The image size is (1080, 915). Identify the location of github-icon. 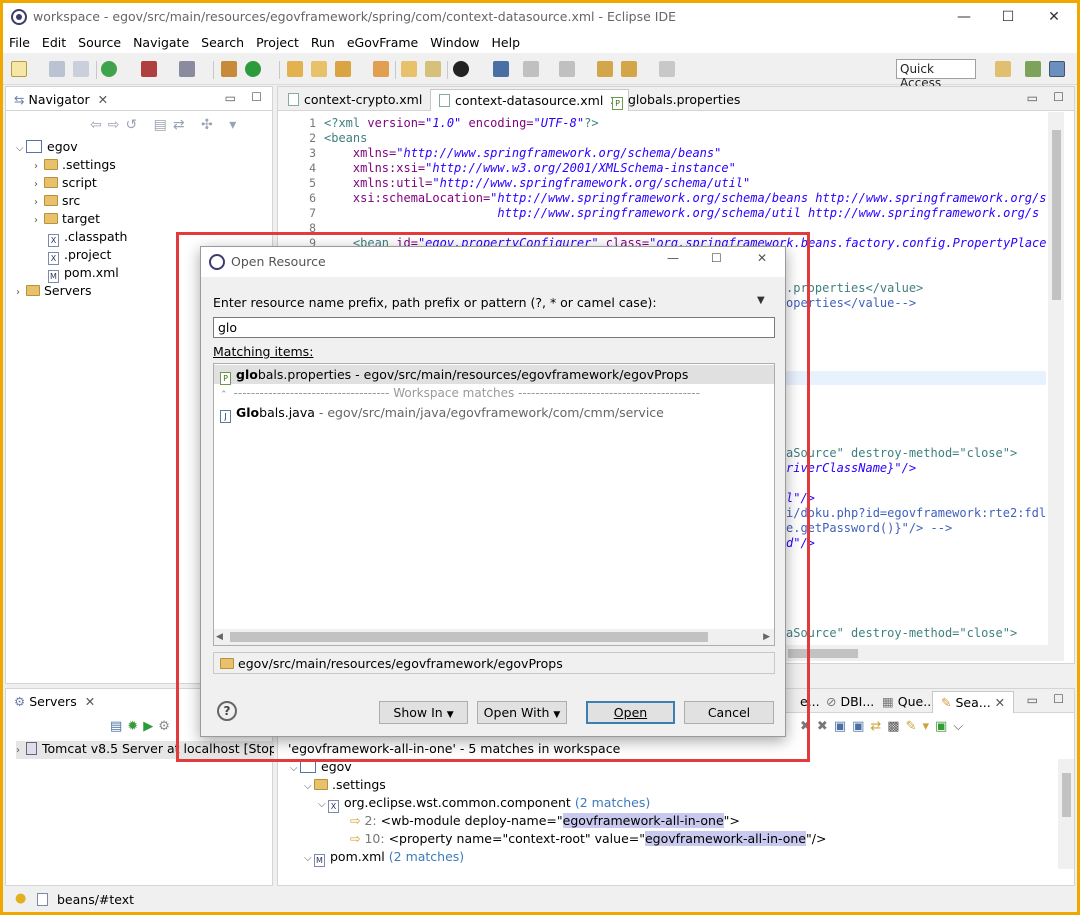
(461, 69).